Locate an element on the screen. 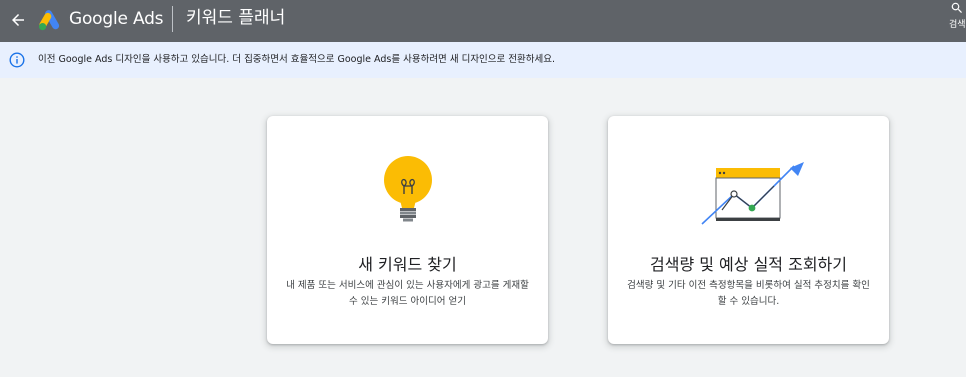 The image size is (966, 377). card-title: 새 키워드 찾기 is located at coordinates (407, 264).